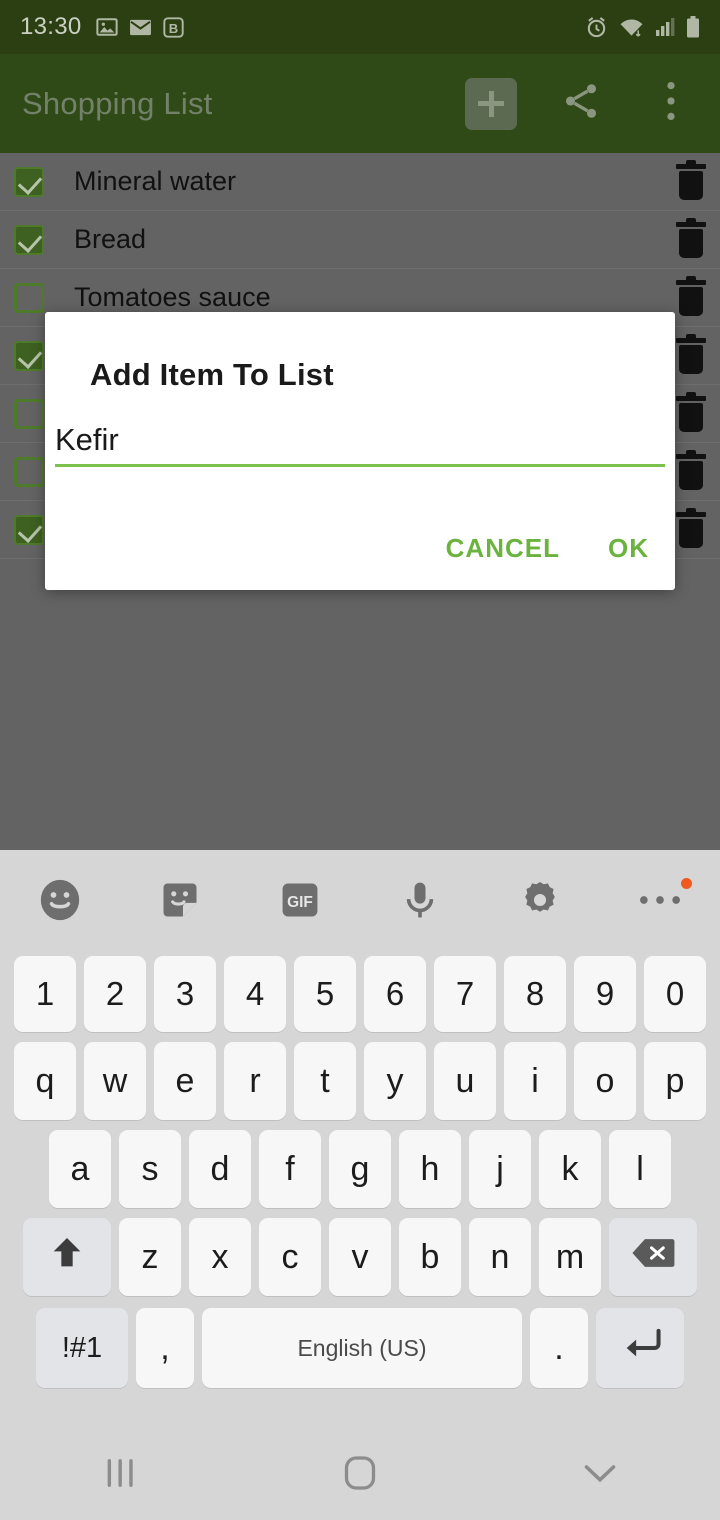 This screenshot has width=720, height=1520. I want to click on key-5: 5, so click(325, 994).